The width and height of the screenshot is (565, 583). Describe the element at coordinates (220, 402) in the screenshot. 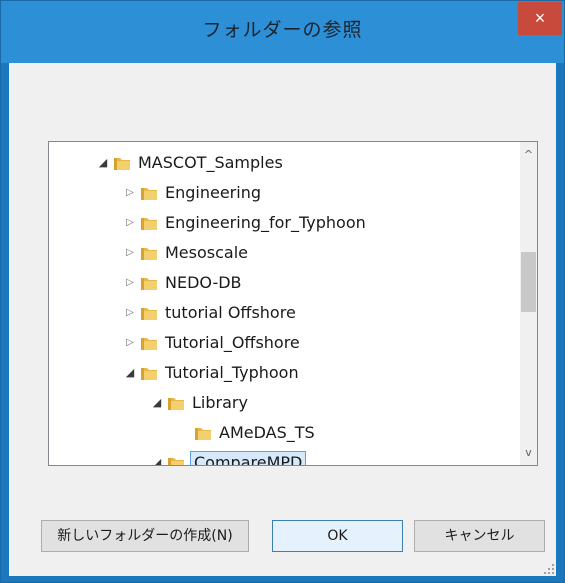

I see `tree-item-label: Library` at that location.